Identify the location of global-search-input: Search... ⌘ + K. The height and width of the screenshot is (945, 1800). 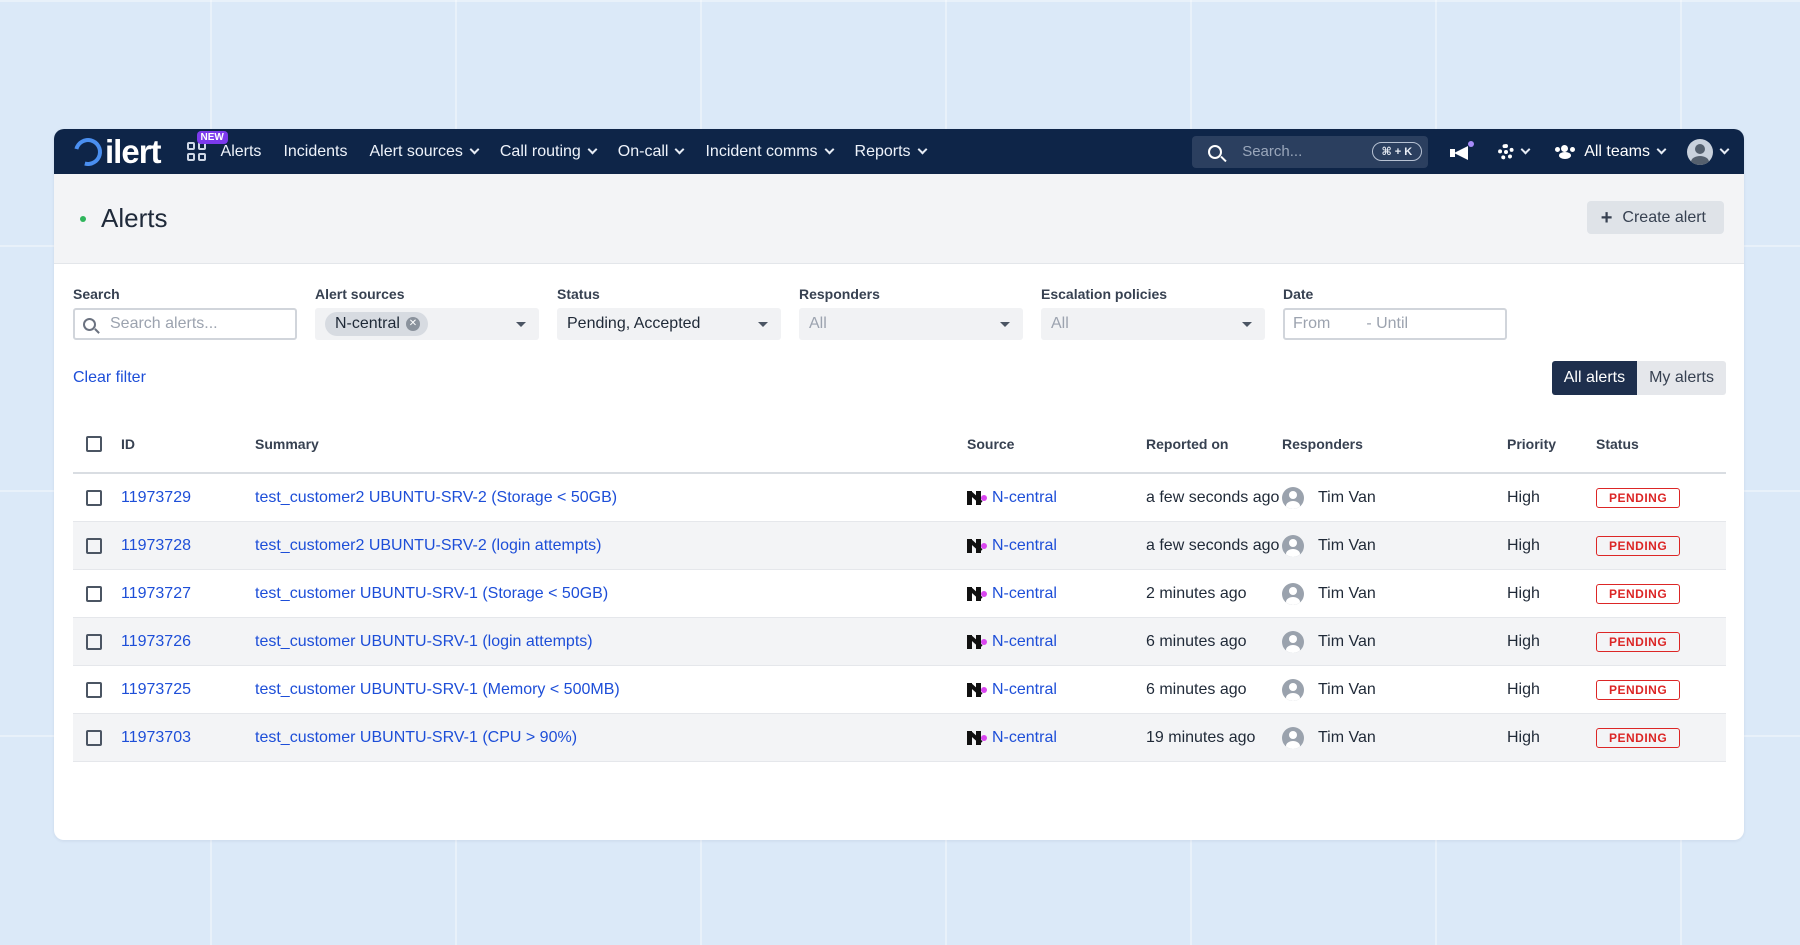
(1310, 151).